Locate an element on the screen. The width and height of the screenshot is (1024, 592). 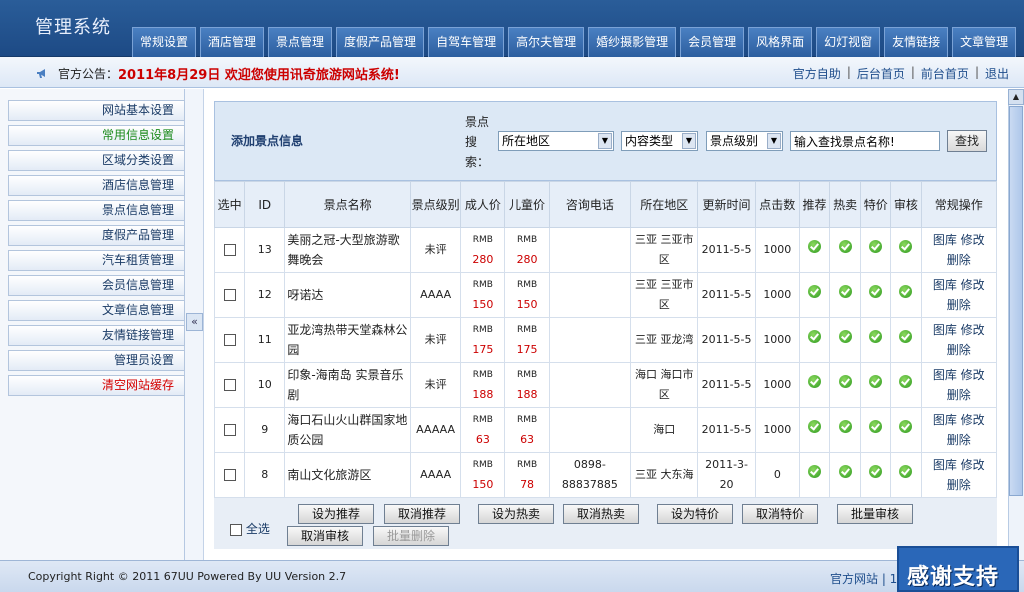
sidebar-item-region: 区域分类设置 is located at coordinates (96, 160).